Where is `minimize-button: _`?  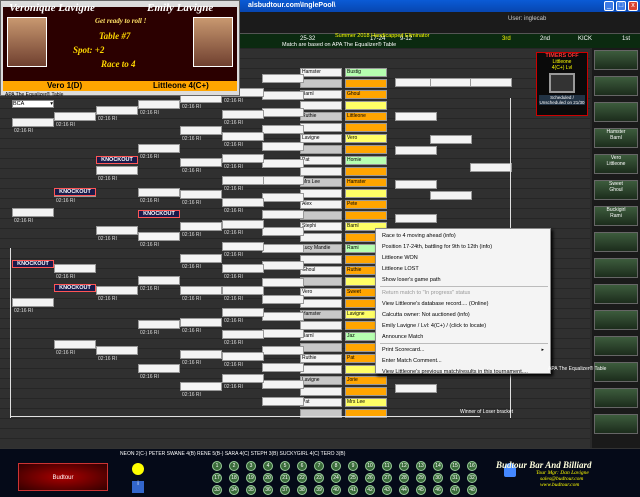
minimize-button: _ is located at coordinates (609, 6).